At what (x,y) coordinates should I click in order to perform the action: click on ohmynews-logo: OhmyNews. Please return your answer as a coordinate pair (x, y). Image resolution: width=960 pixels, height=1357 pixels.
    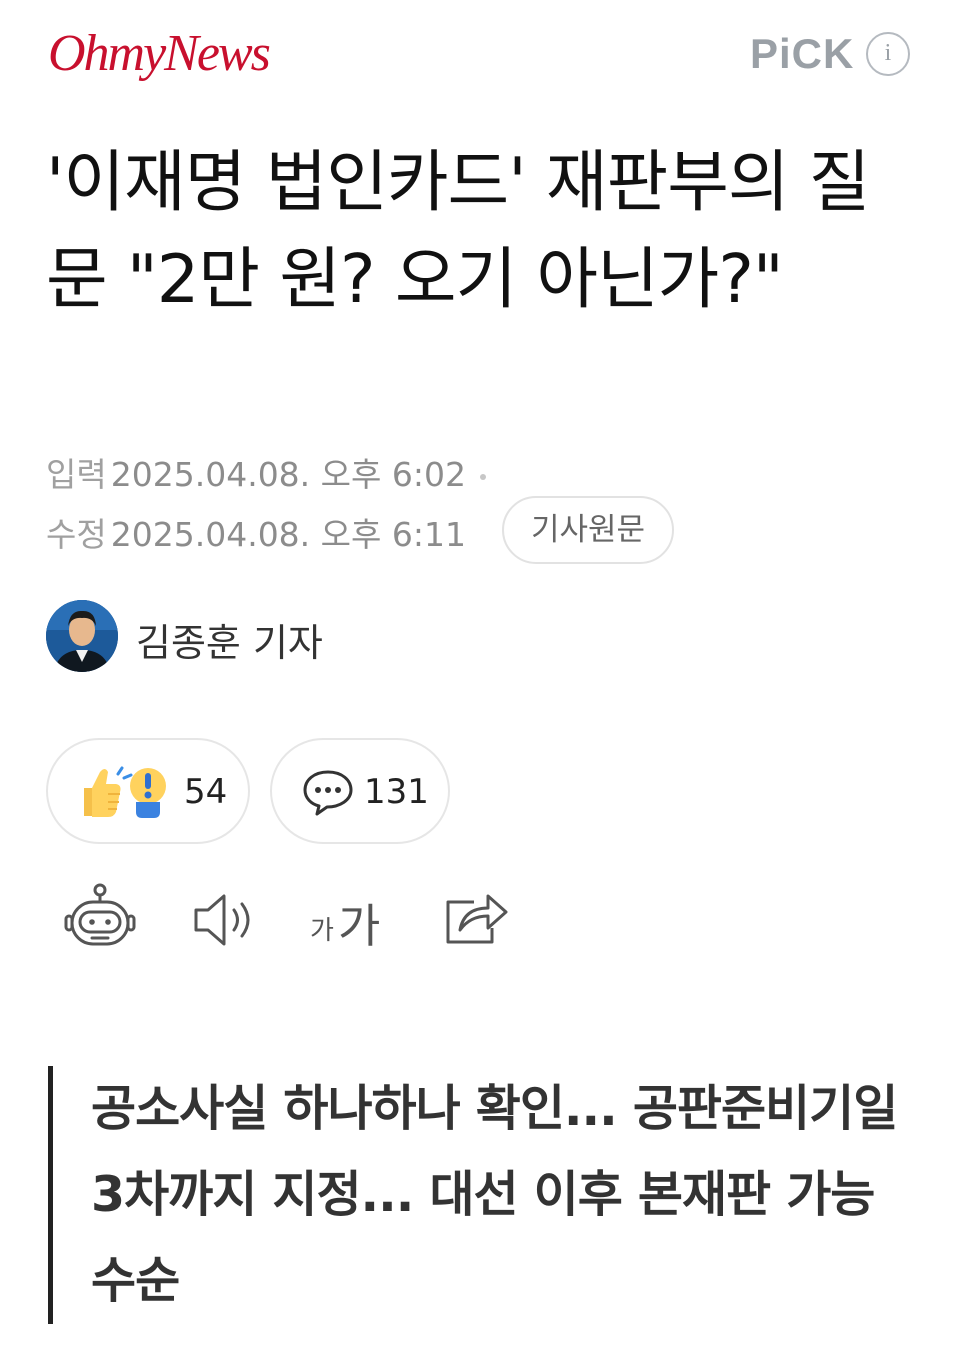
    Looking at the image, I should click on (159, 53).